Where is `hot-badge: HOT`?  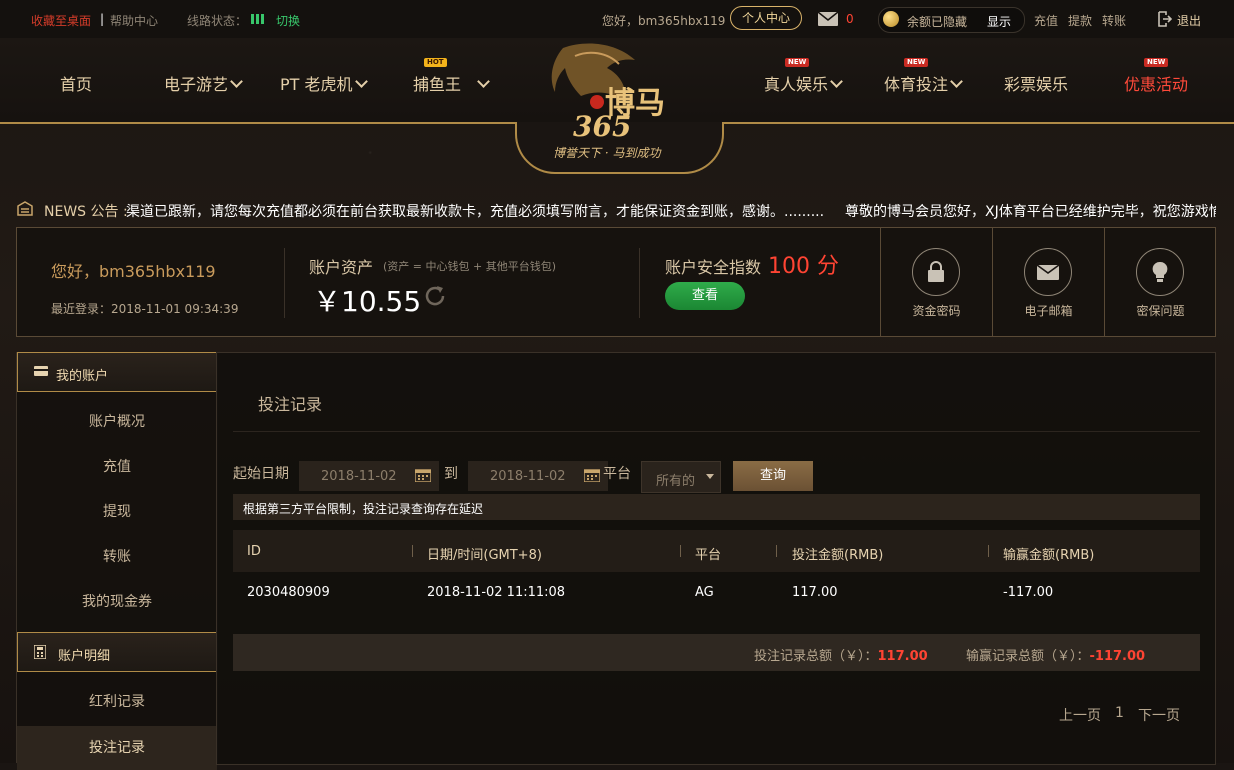 hot-badge: HOT is located at coordinates (435, 62).